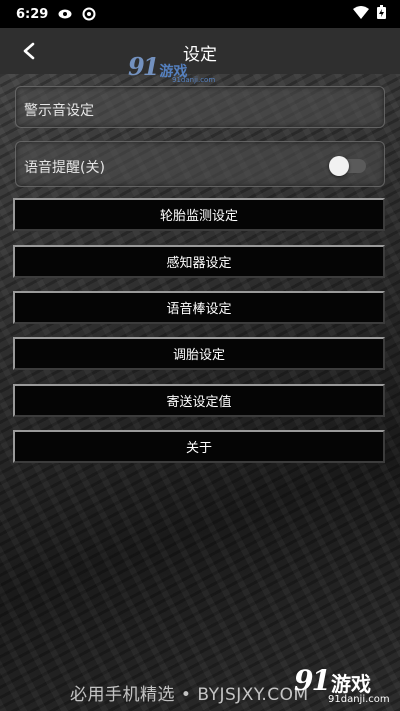 Image resolution: width=400 pixels, height=711 pixels. I want to click on button-label: 感知器设定, so click(199, 263).